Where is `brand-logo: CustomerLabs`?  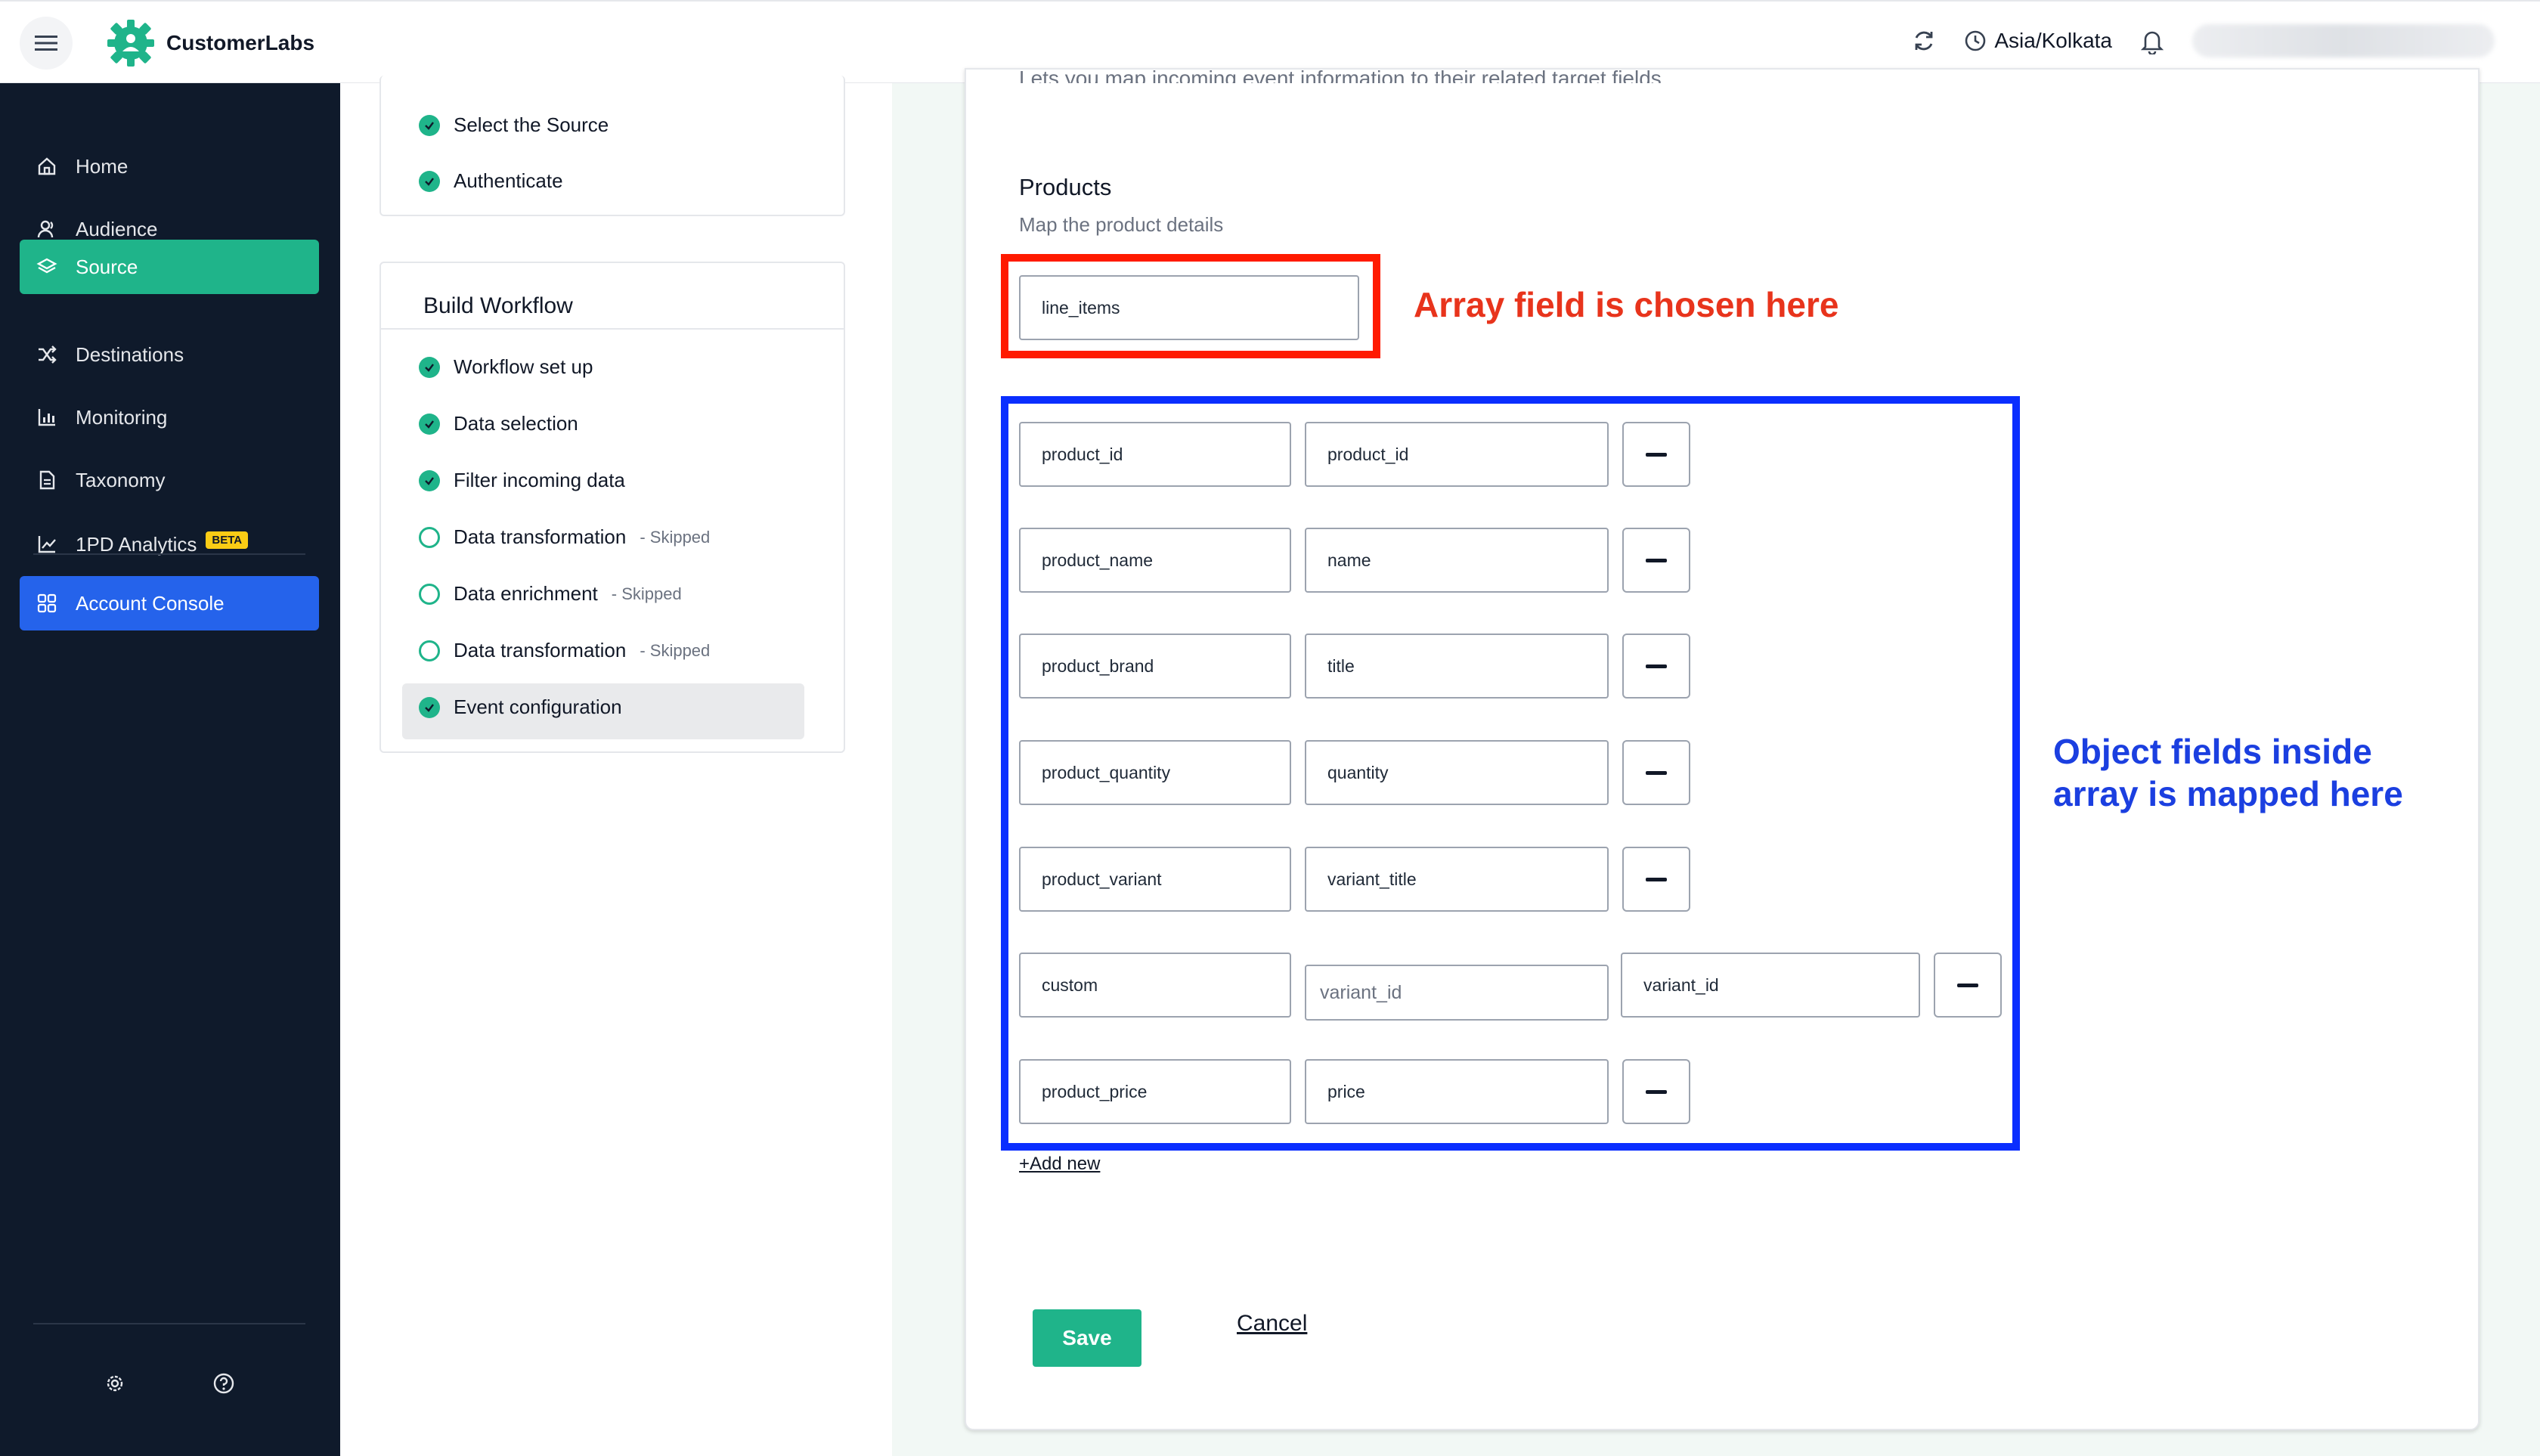 brand-logo: CustomerLabs is located at coordinates (210, 43).